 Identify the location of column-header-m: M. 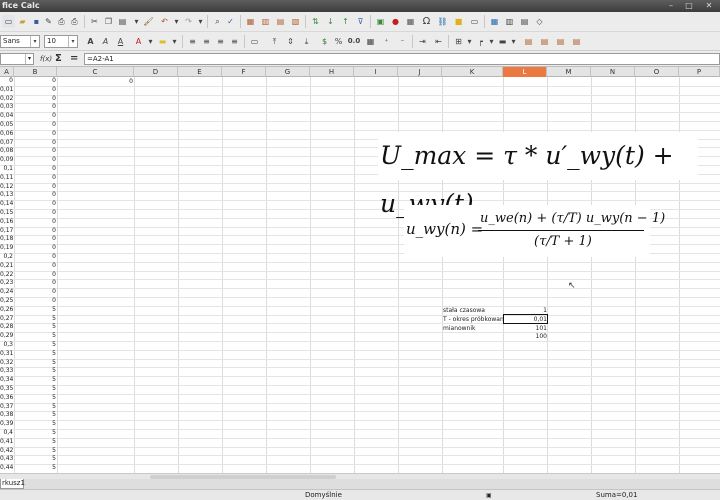
(569, 72).